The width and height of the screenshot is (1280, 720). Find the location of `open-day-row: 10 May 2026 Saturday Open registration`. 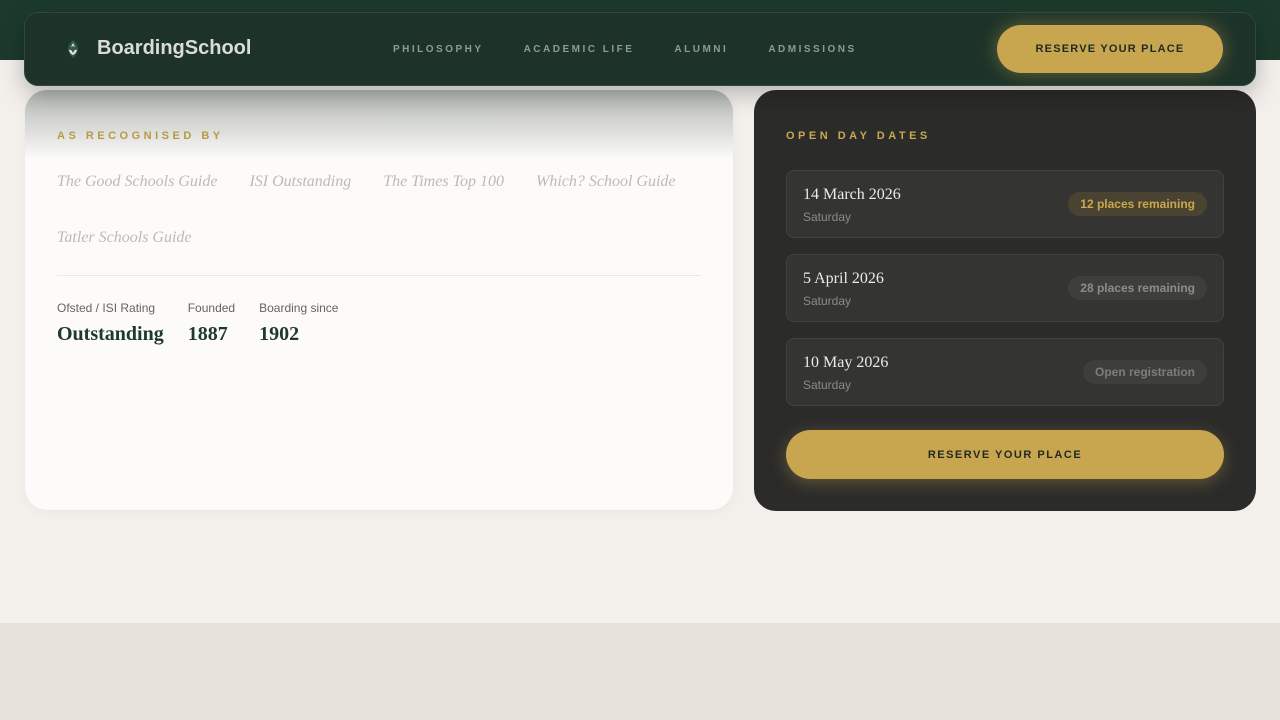

open-day-row: 10 May 2026 Saturday Open registration is located at coordinates (1005, 372).